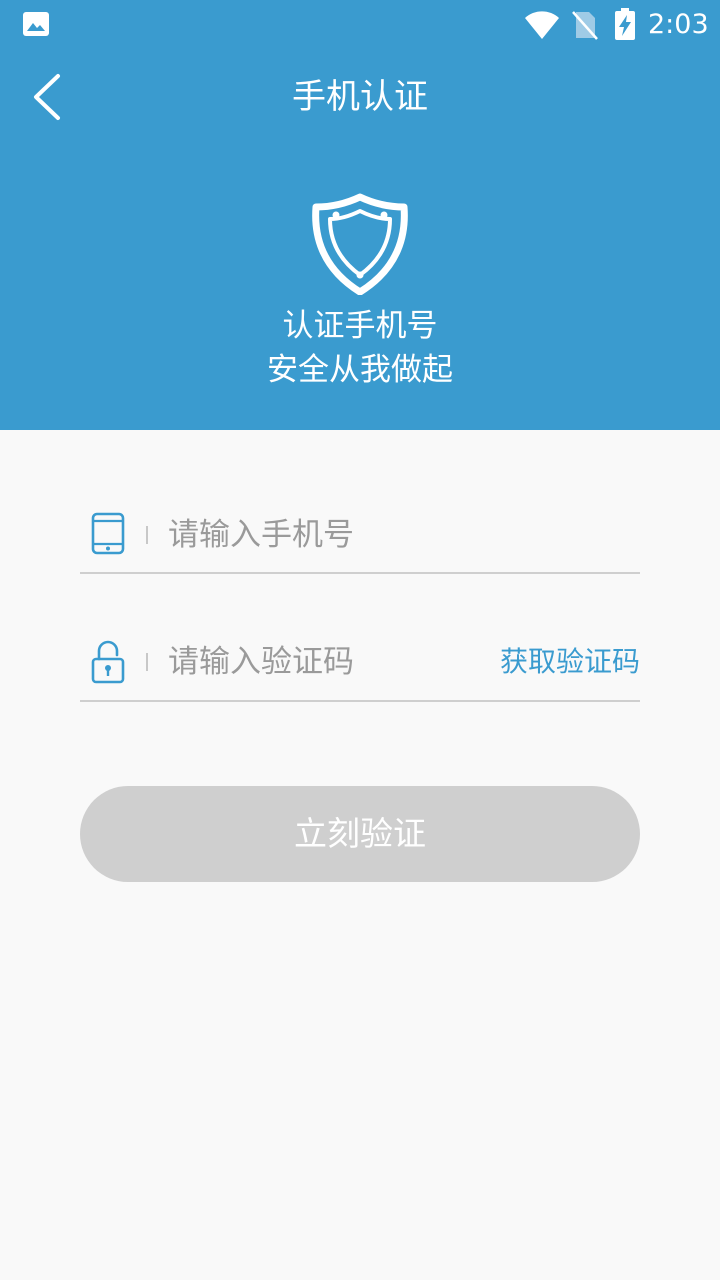 This screenshot has width=720, height=1280. I want to click on battery-charging-icon, so click(625, 24).